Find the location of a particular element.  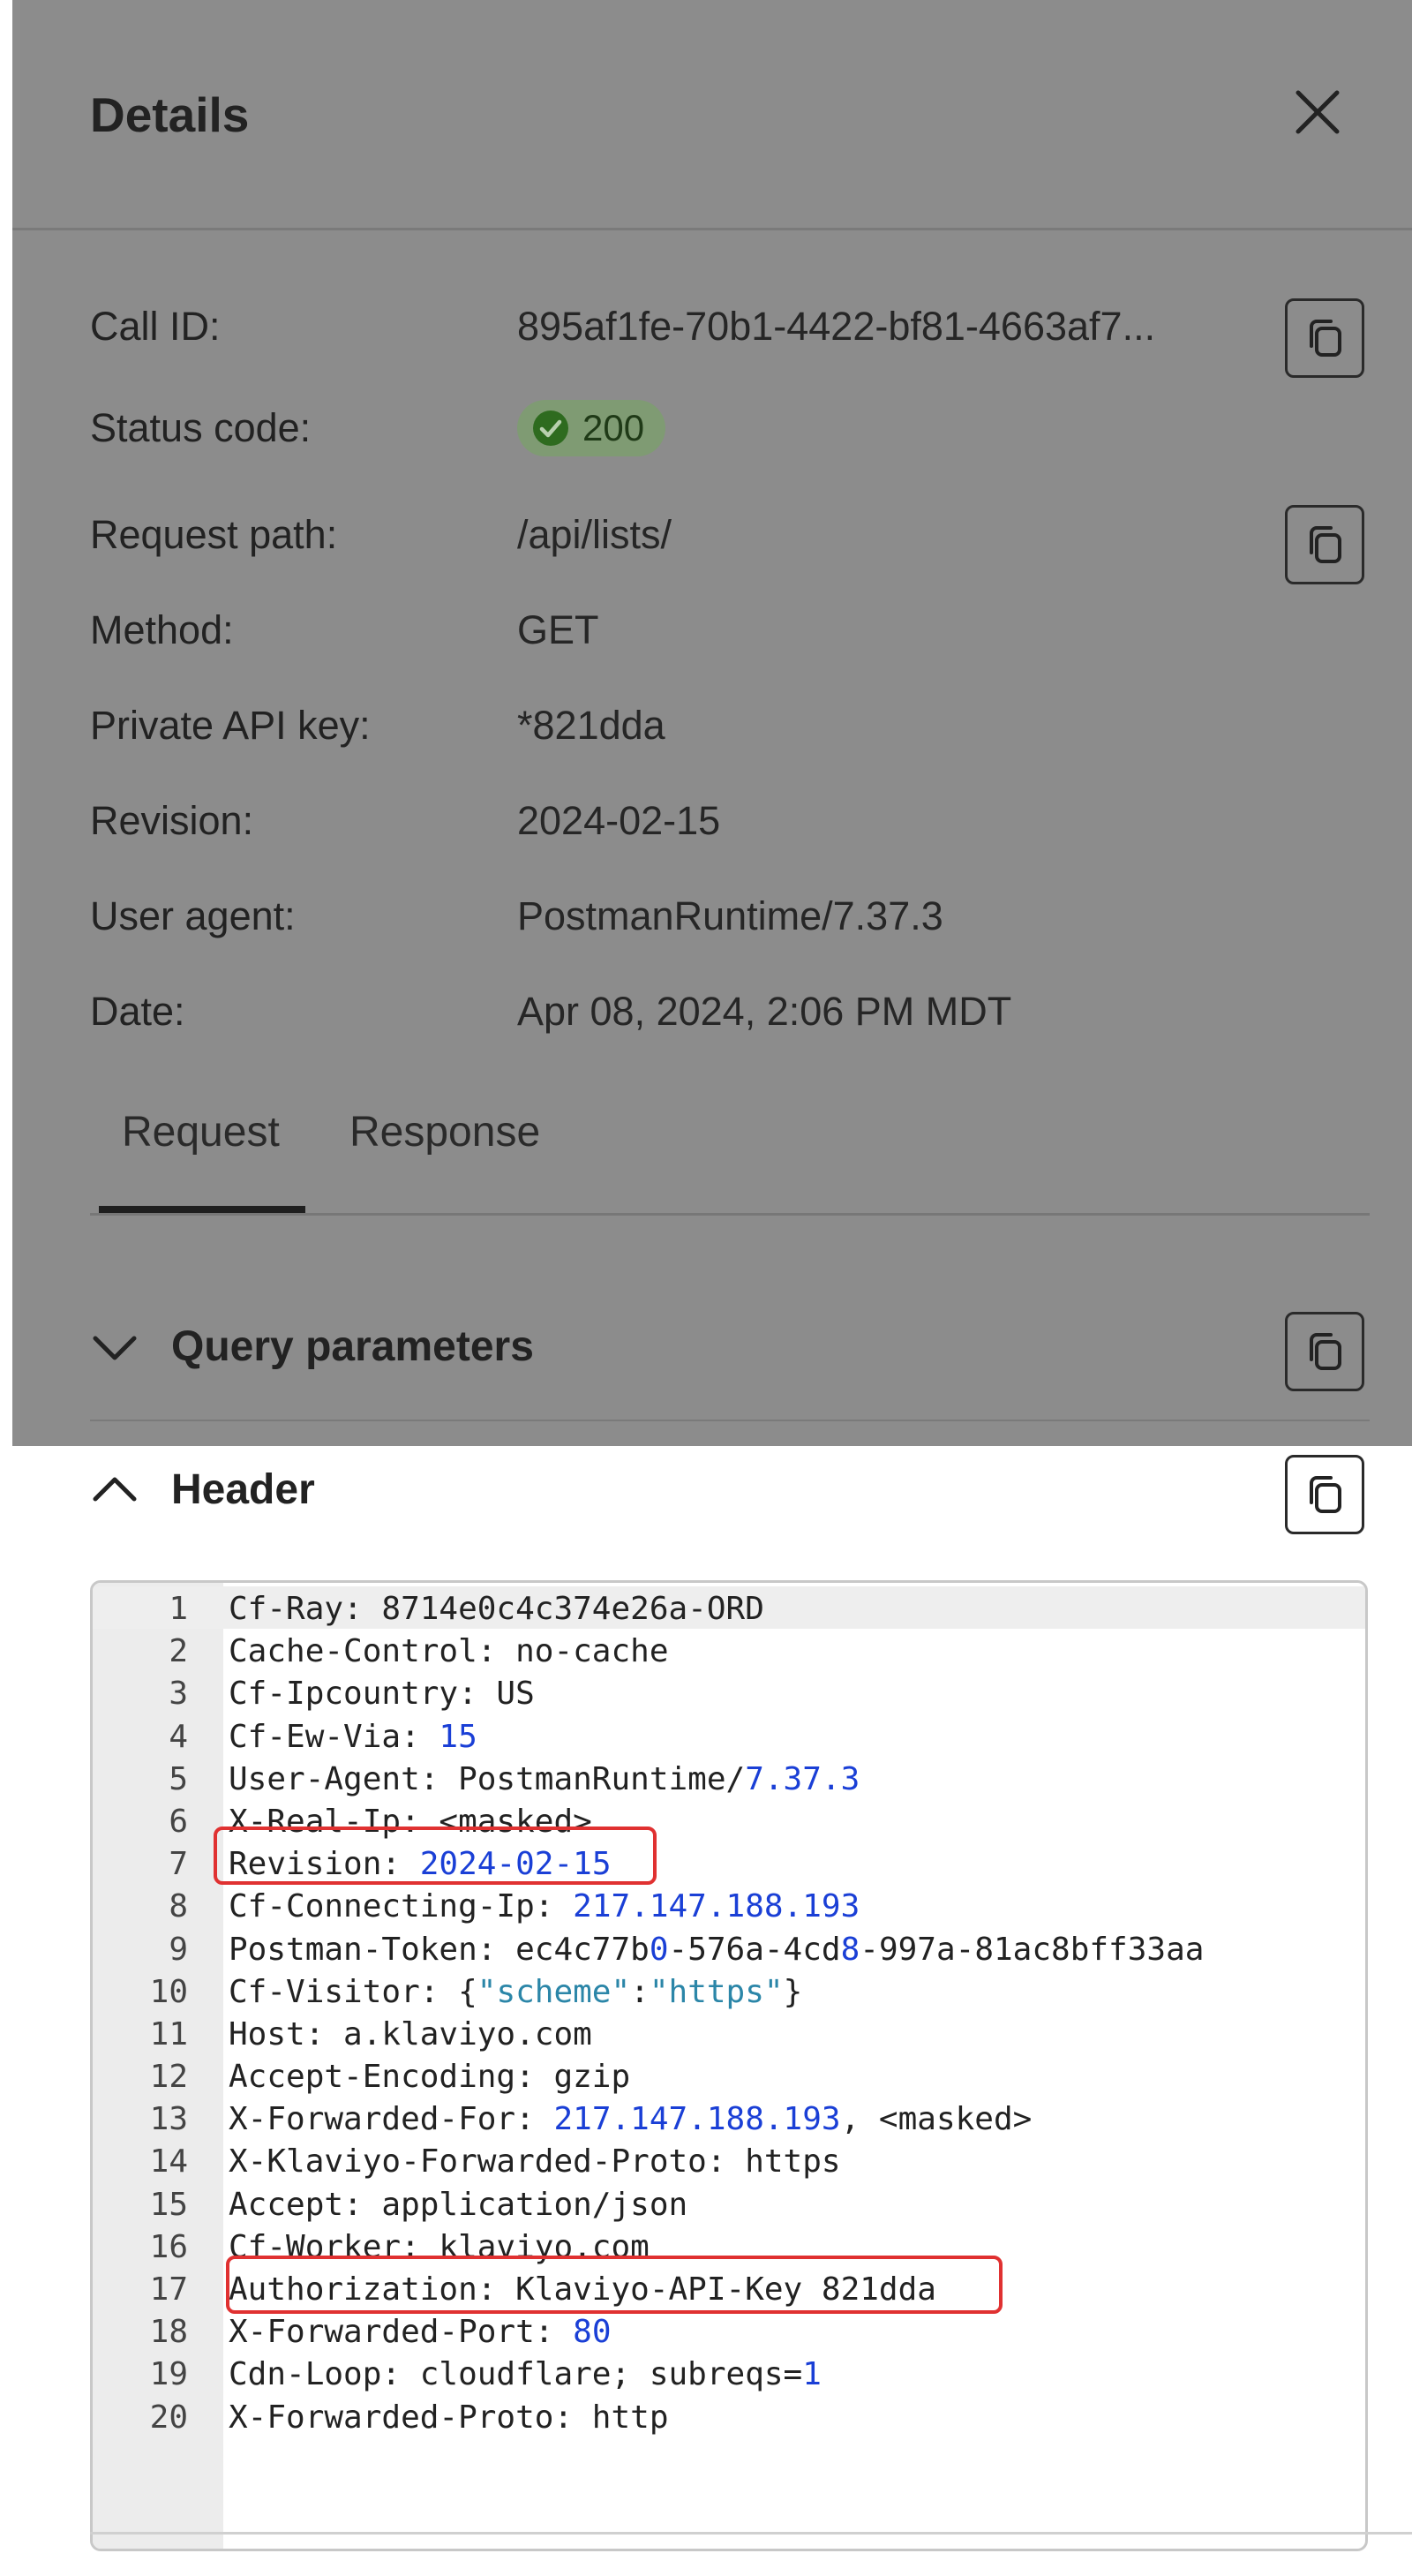

code-line: 12 Accept-Encoding: gzip is located at coordinates (729, 2077).